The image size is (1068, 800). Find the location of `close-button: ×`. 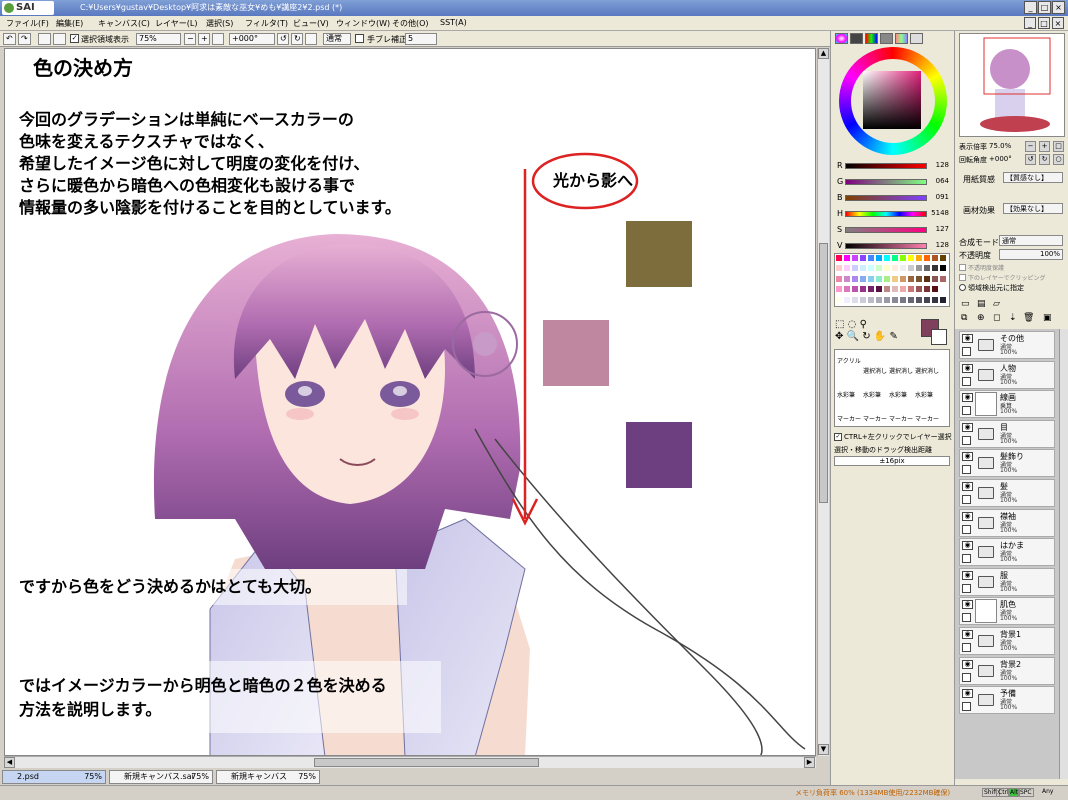

close-button: × is located at coordinates (1058, 7).